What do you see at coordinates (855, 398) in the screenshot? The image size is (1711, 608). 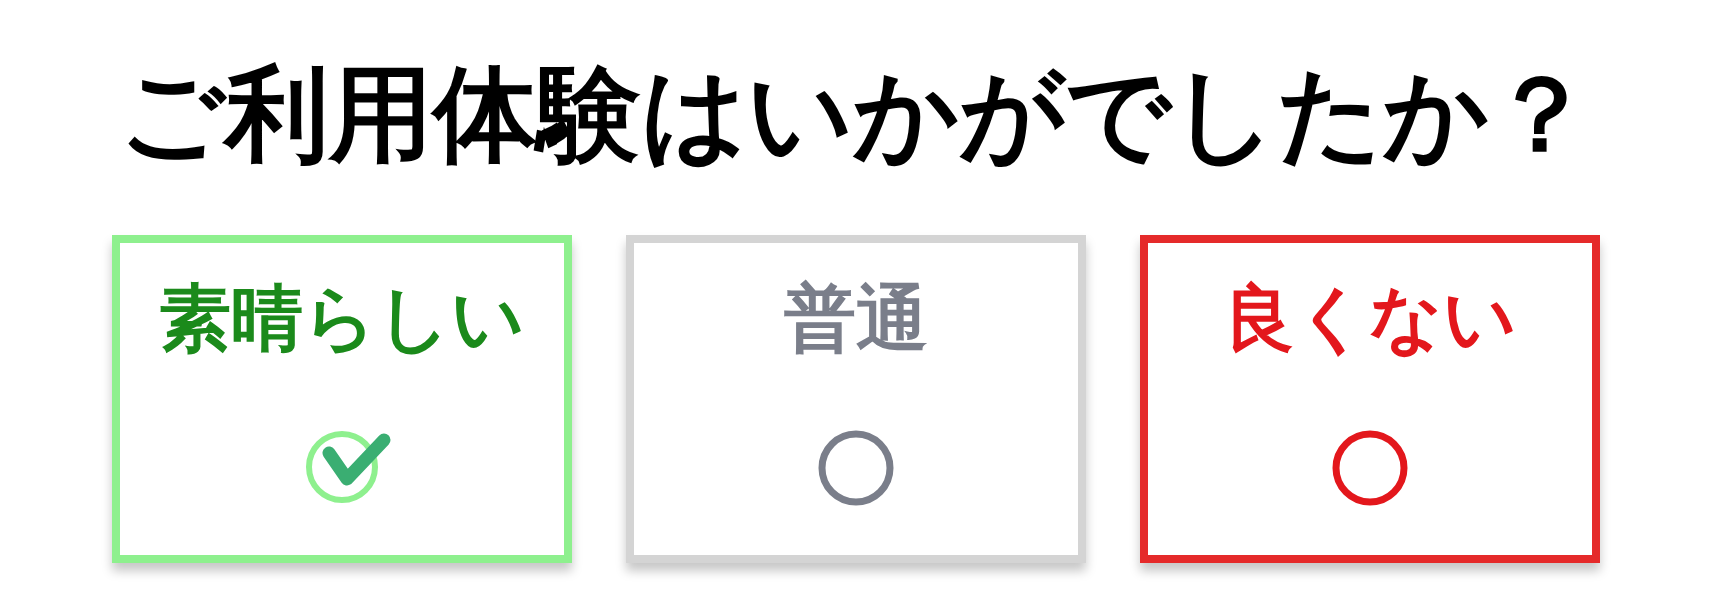 I see `rating-option-card: 普通` at bounding box center [855, 398].